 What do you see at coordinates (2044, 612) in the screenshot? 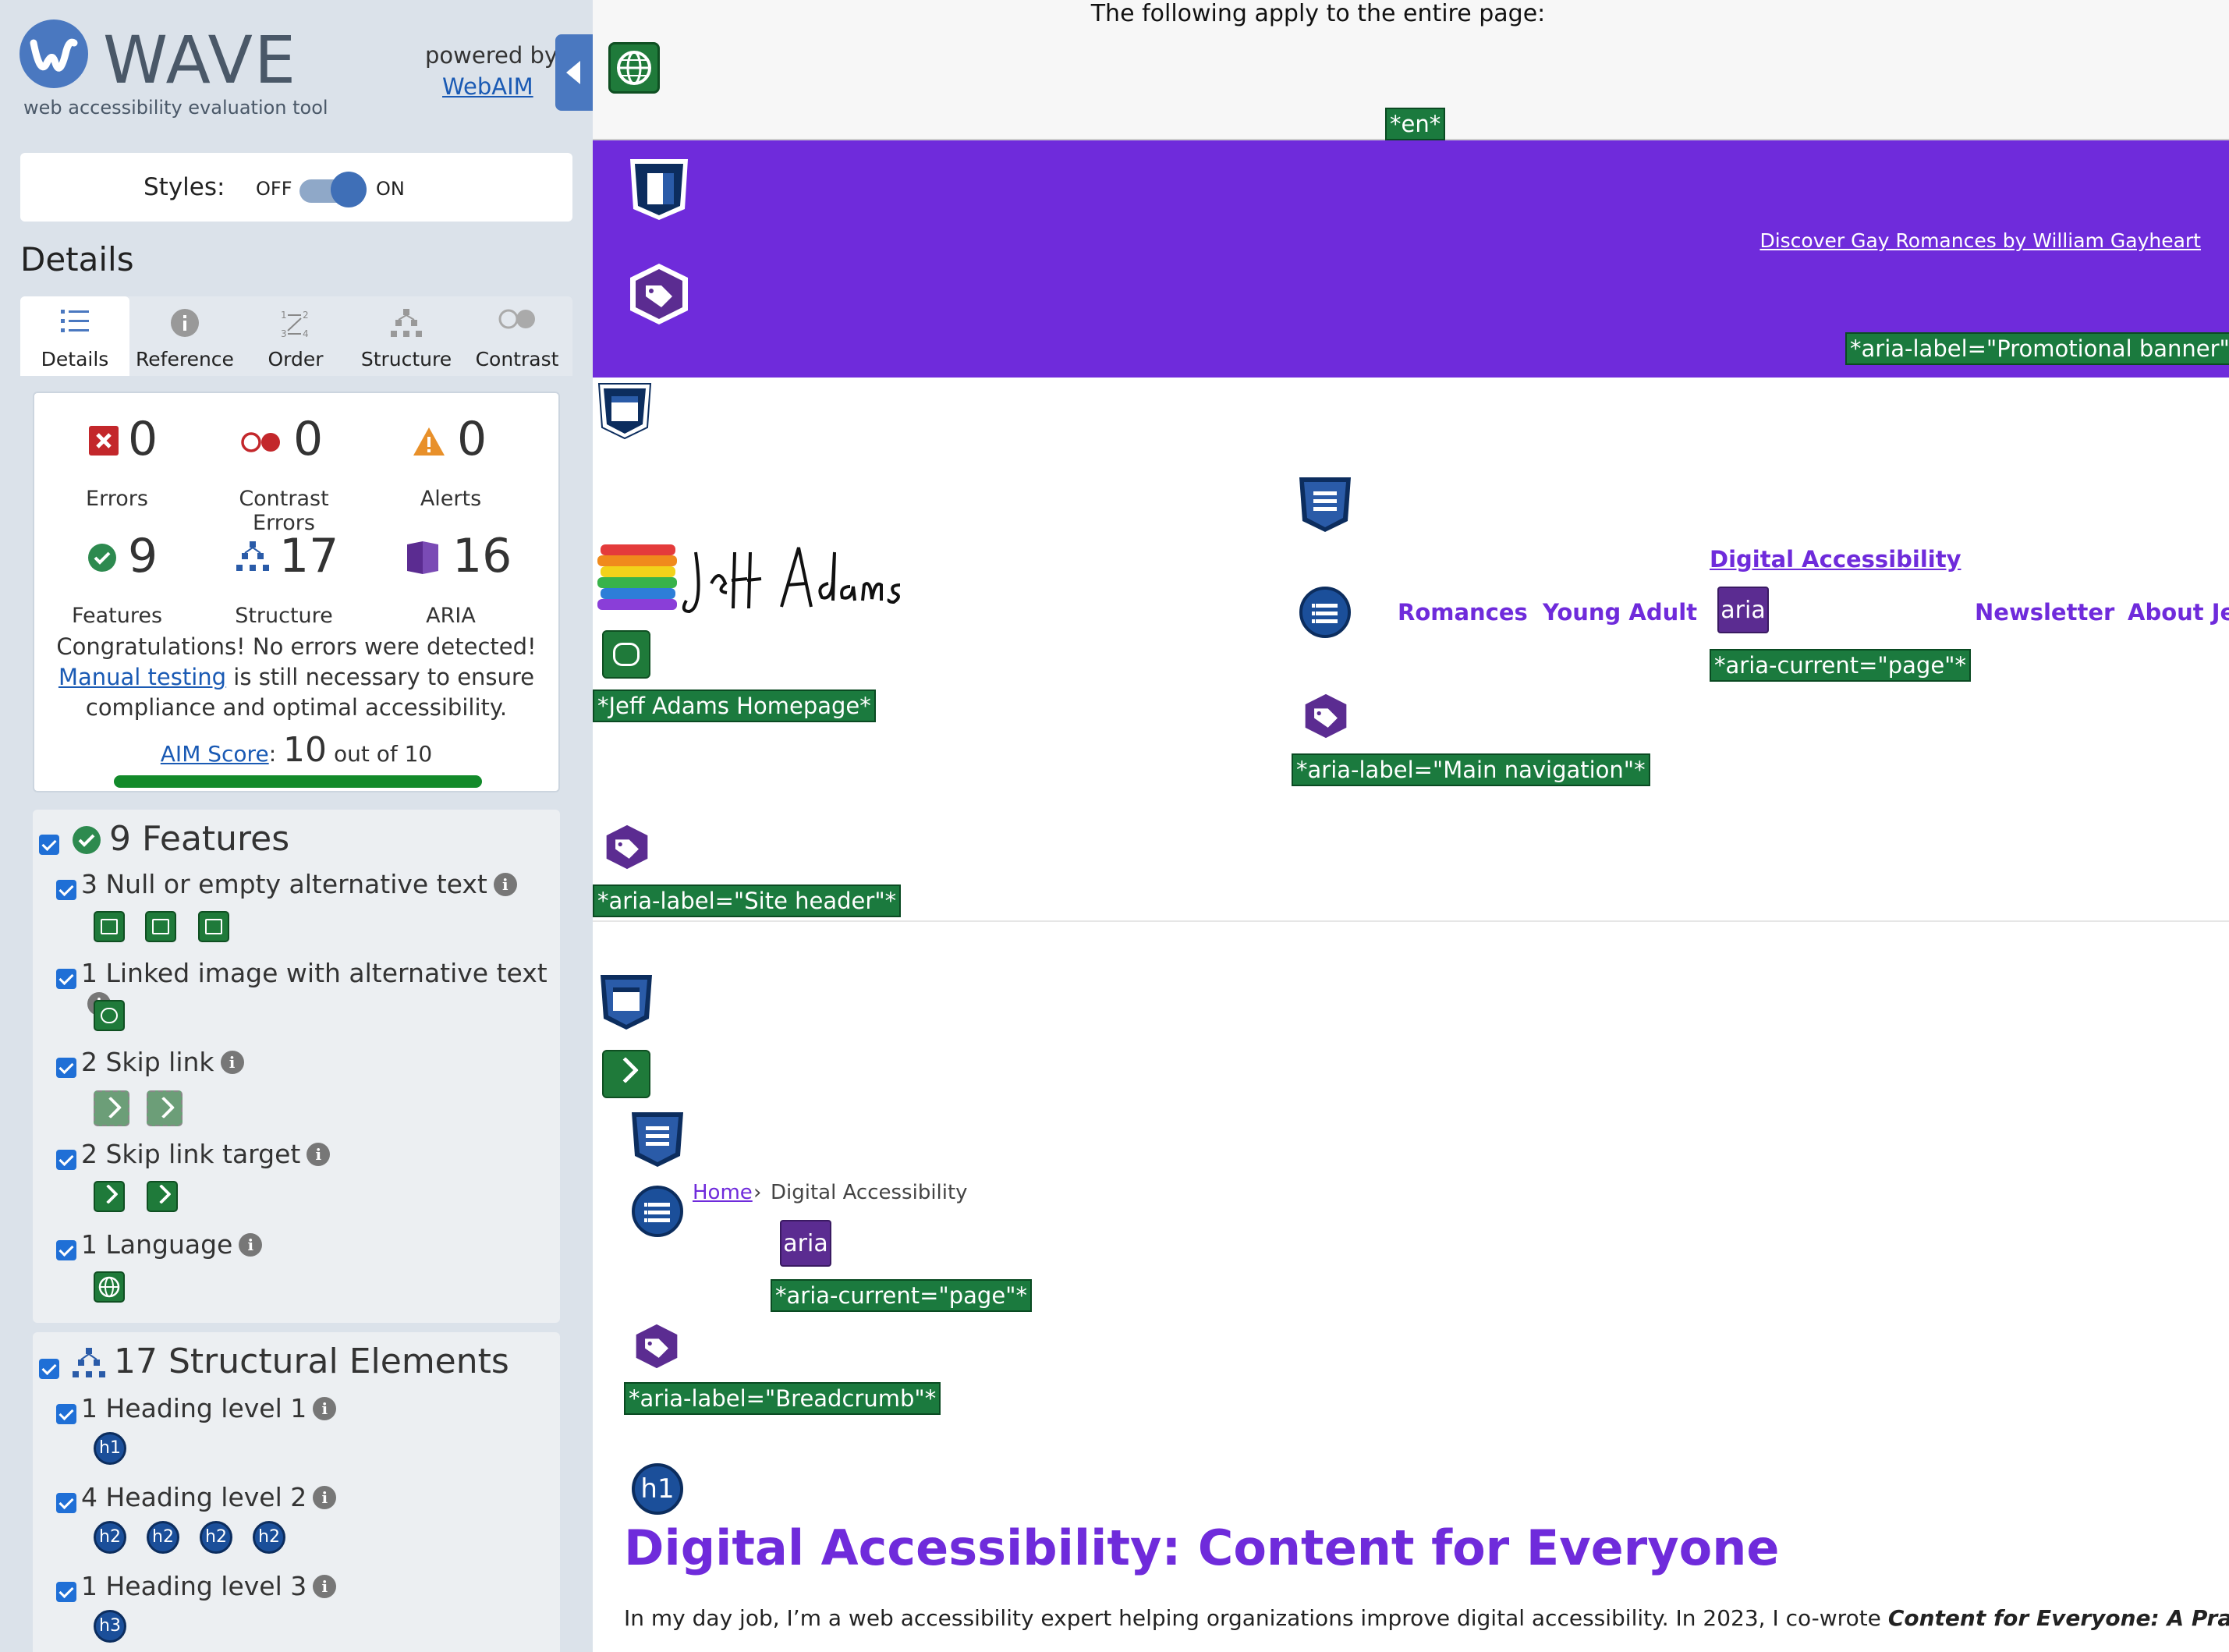
I see `nav-item-newsletter: Newsletter` at bounding box center [2044, 612].